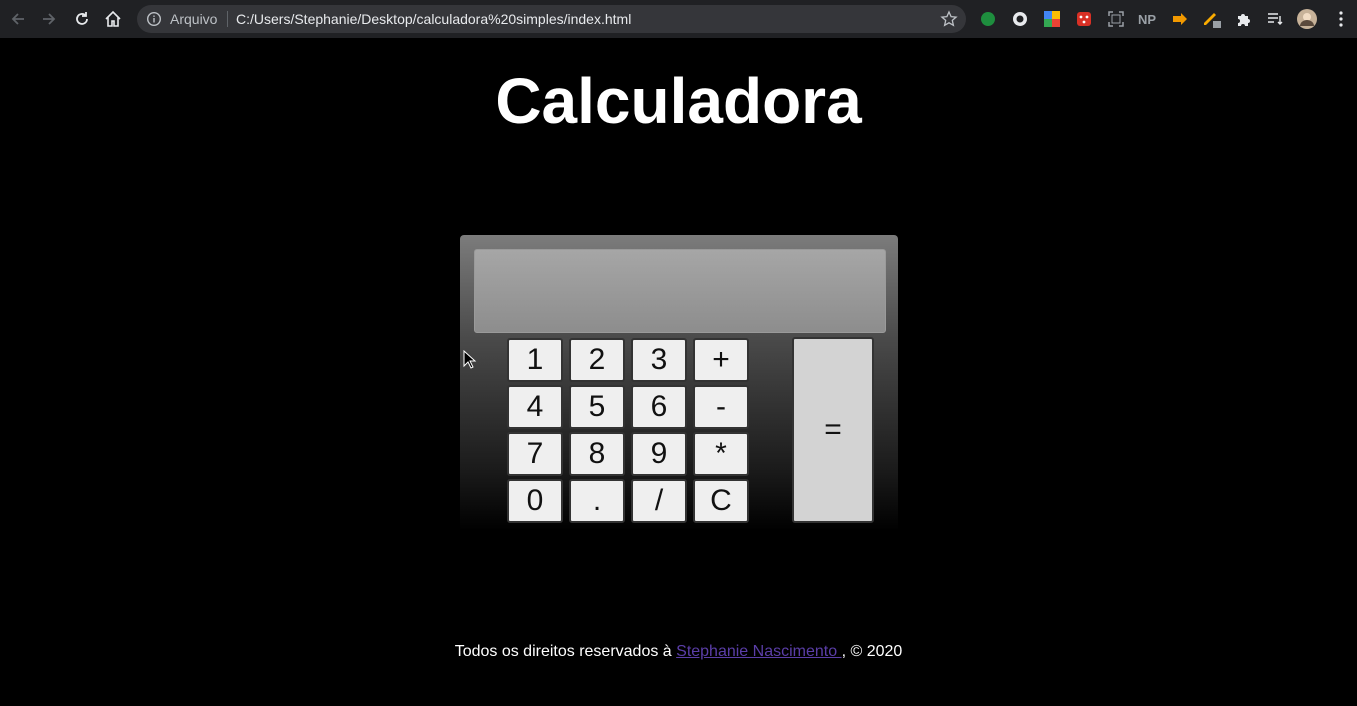  I want to click on key-clear: C, so click(721, 501).